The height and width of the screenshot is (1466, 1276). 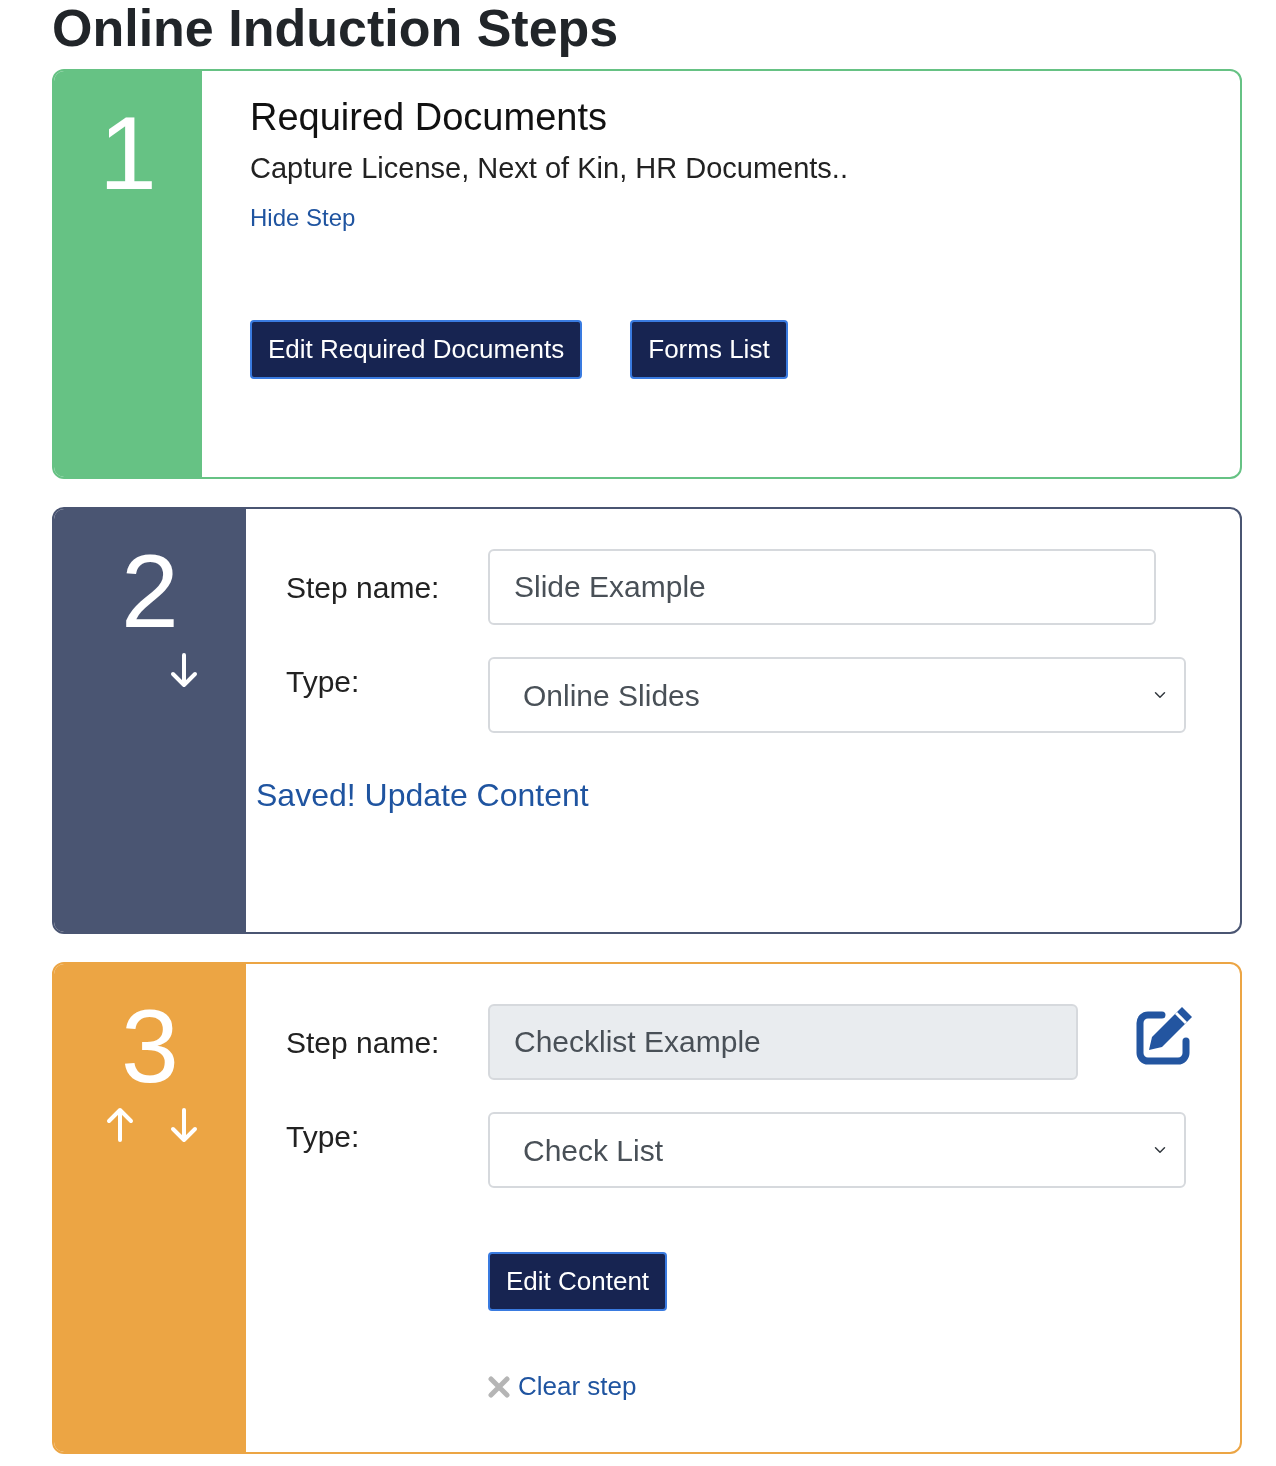 I want to click on step-number: 2, so click(x=150, y=591).